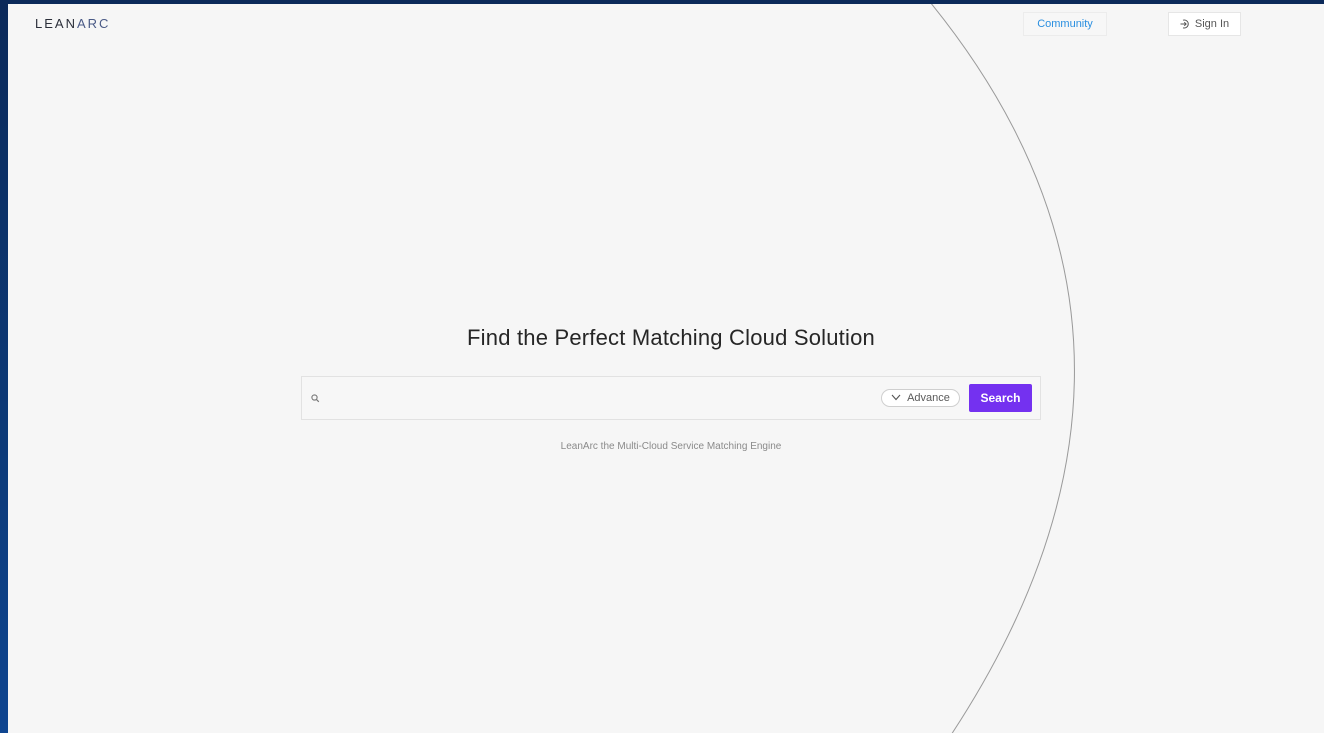 Image resolution: width=1324 pixels, height=733 pixels. I want to click on logo: LEANARC, so click(72, 23).